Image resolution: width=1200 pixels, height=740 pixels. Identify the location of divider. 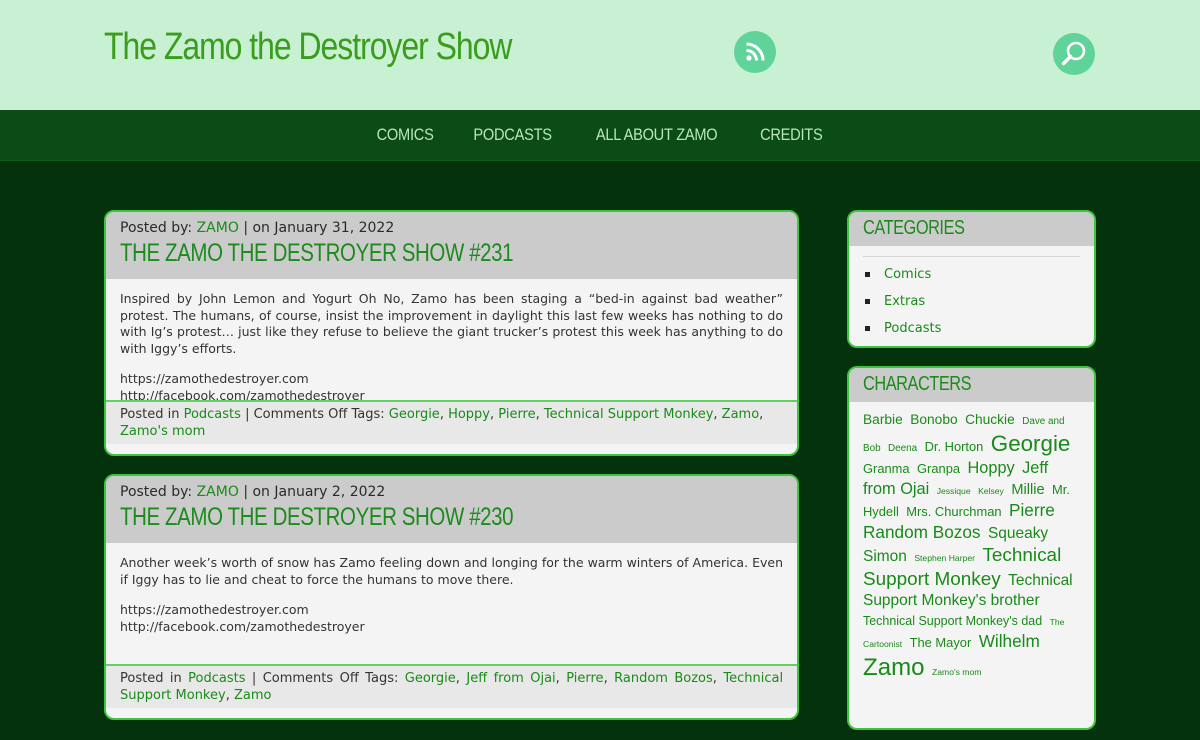
(971, 256).